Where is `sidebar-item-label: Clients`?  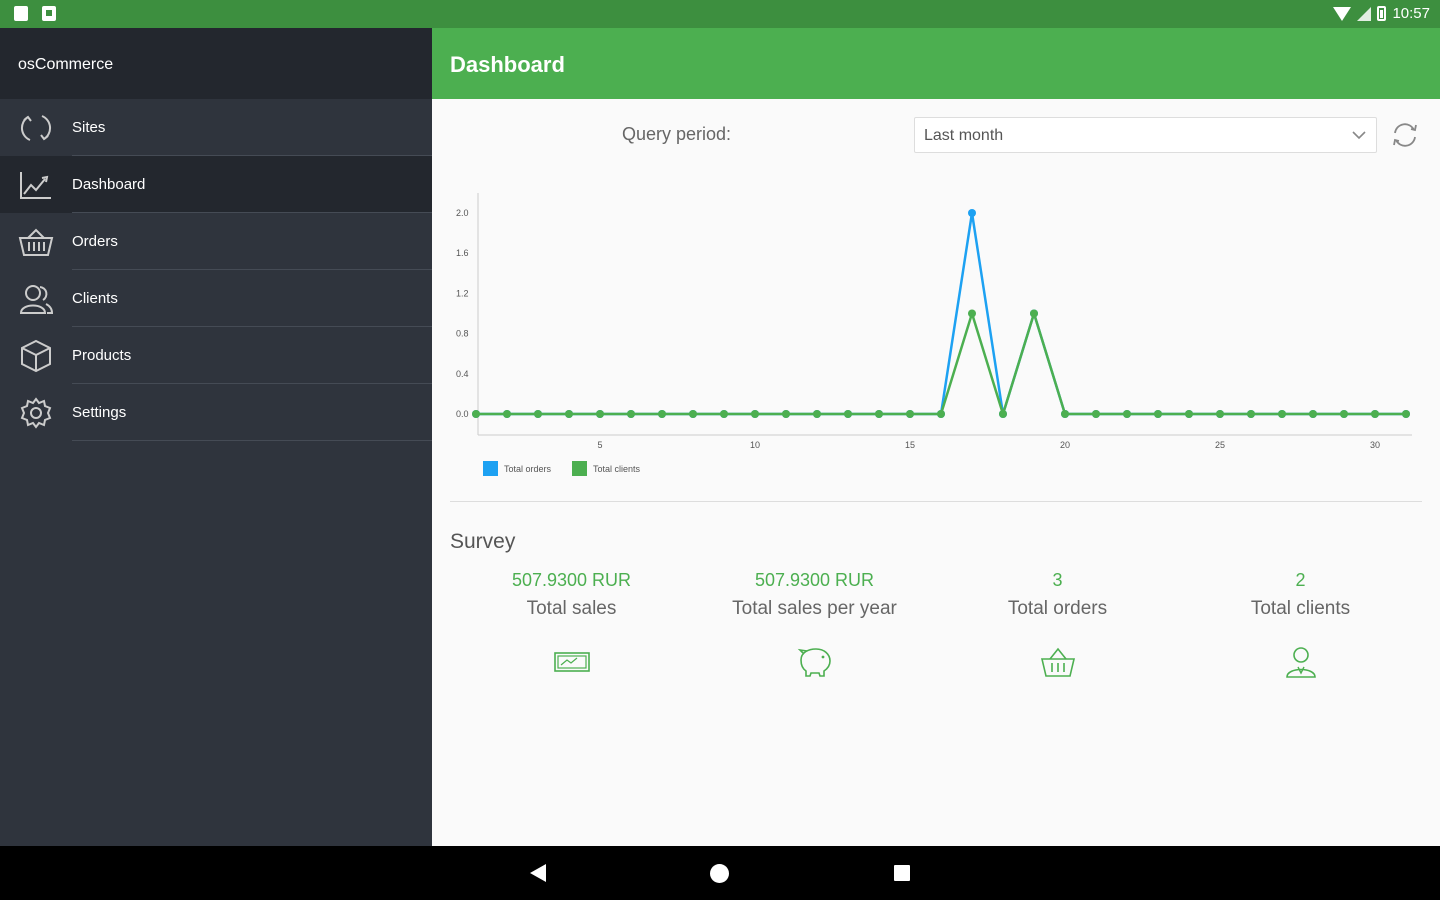 sidebar-item-label: Clients is located at coordinates (95, 298).